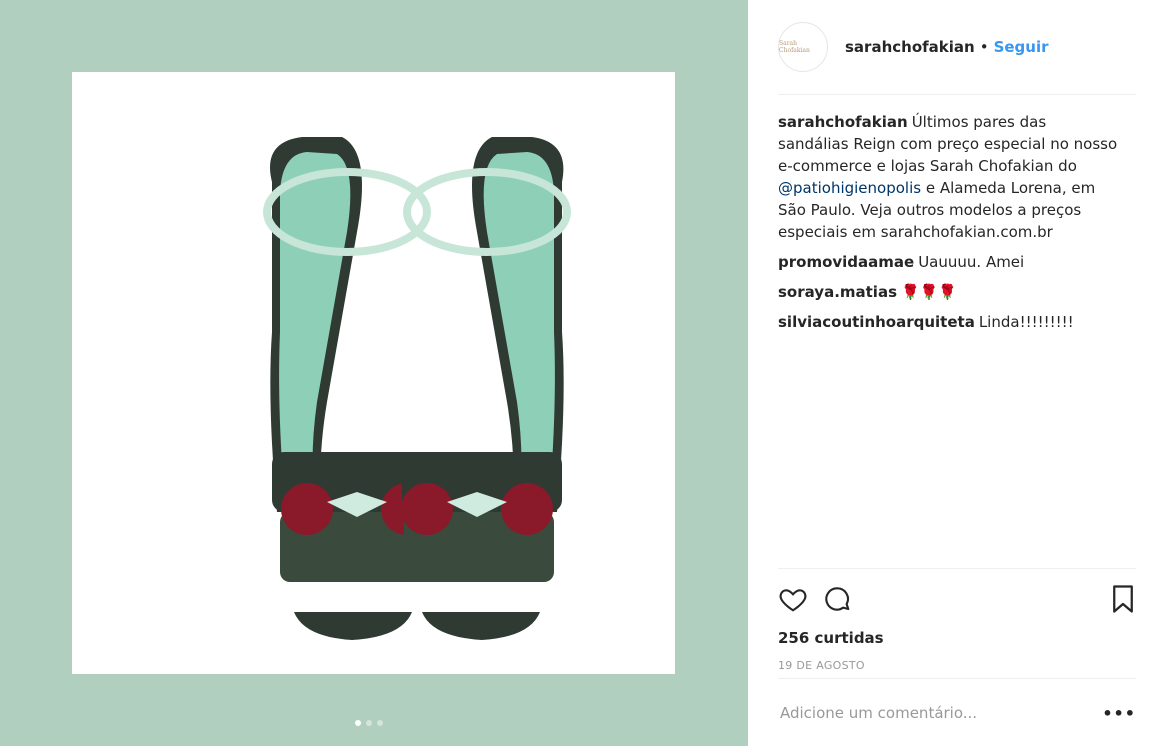 This screenshot has width=1165, height=747. What do you see at coordinates (957, 638) in the screenshot?
I see `likes-count: 256 curtidas` at bounding box center [957, 638].